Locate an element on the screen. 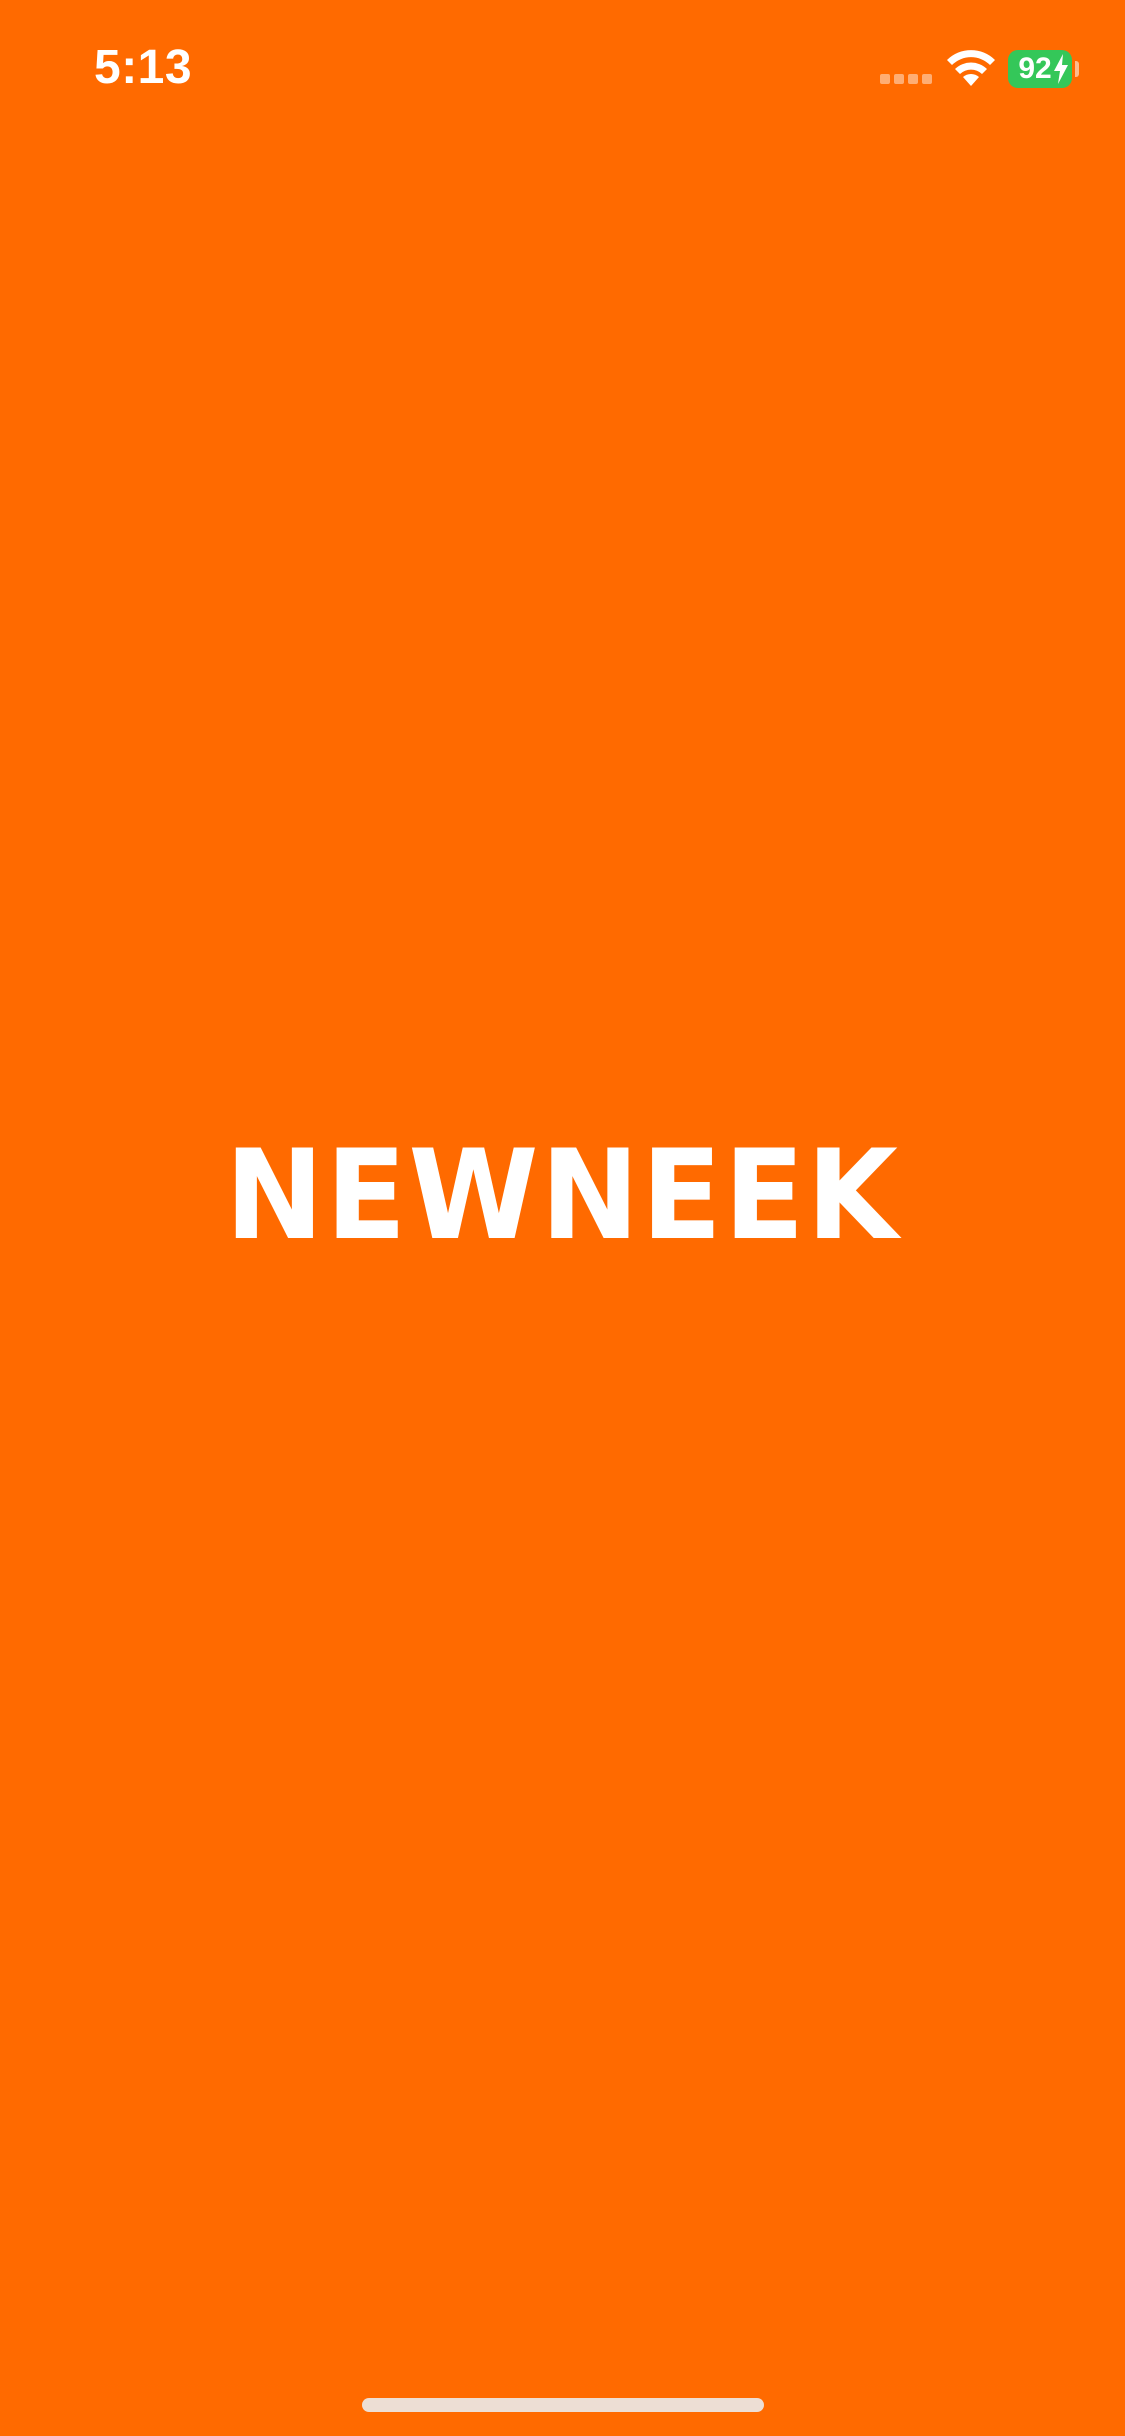 The image size is (1125, 2436). battery-level: 92 is located at coordinates (1035, 68).